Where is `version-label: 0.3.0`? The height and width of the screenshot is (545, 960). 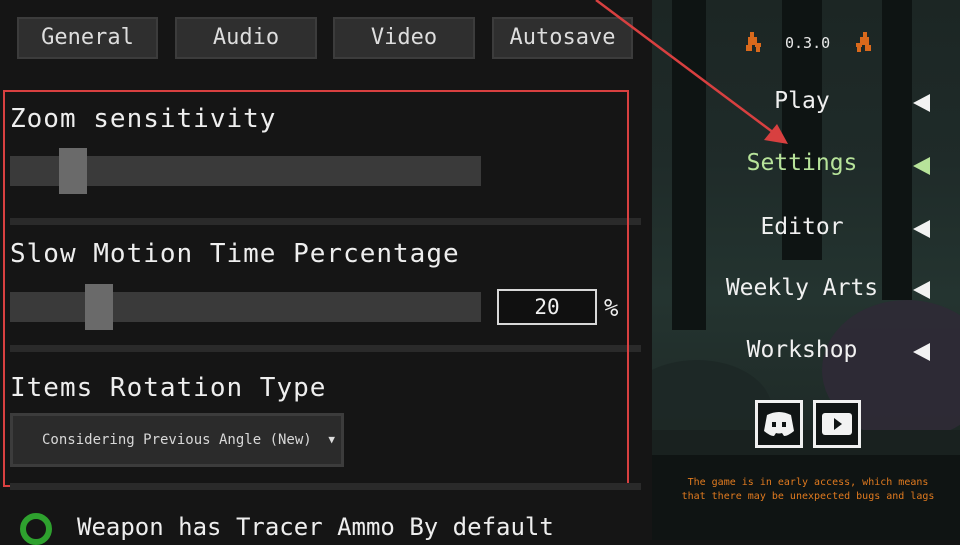 version-label: 0.3.0 is located at coordinates (808, 43).